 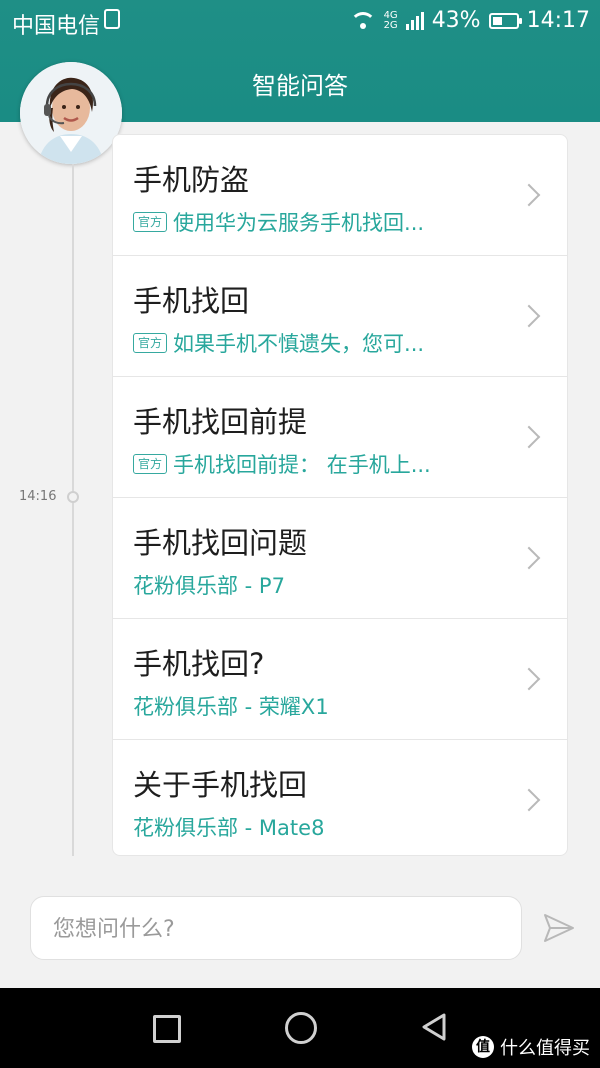 What do you see at coordinates (558, 20) in the screenshot?
I see `clock: 14:17` at bounding box center [558, 20].